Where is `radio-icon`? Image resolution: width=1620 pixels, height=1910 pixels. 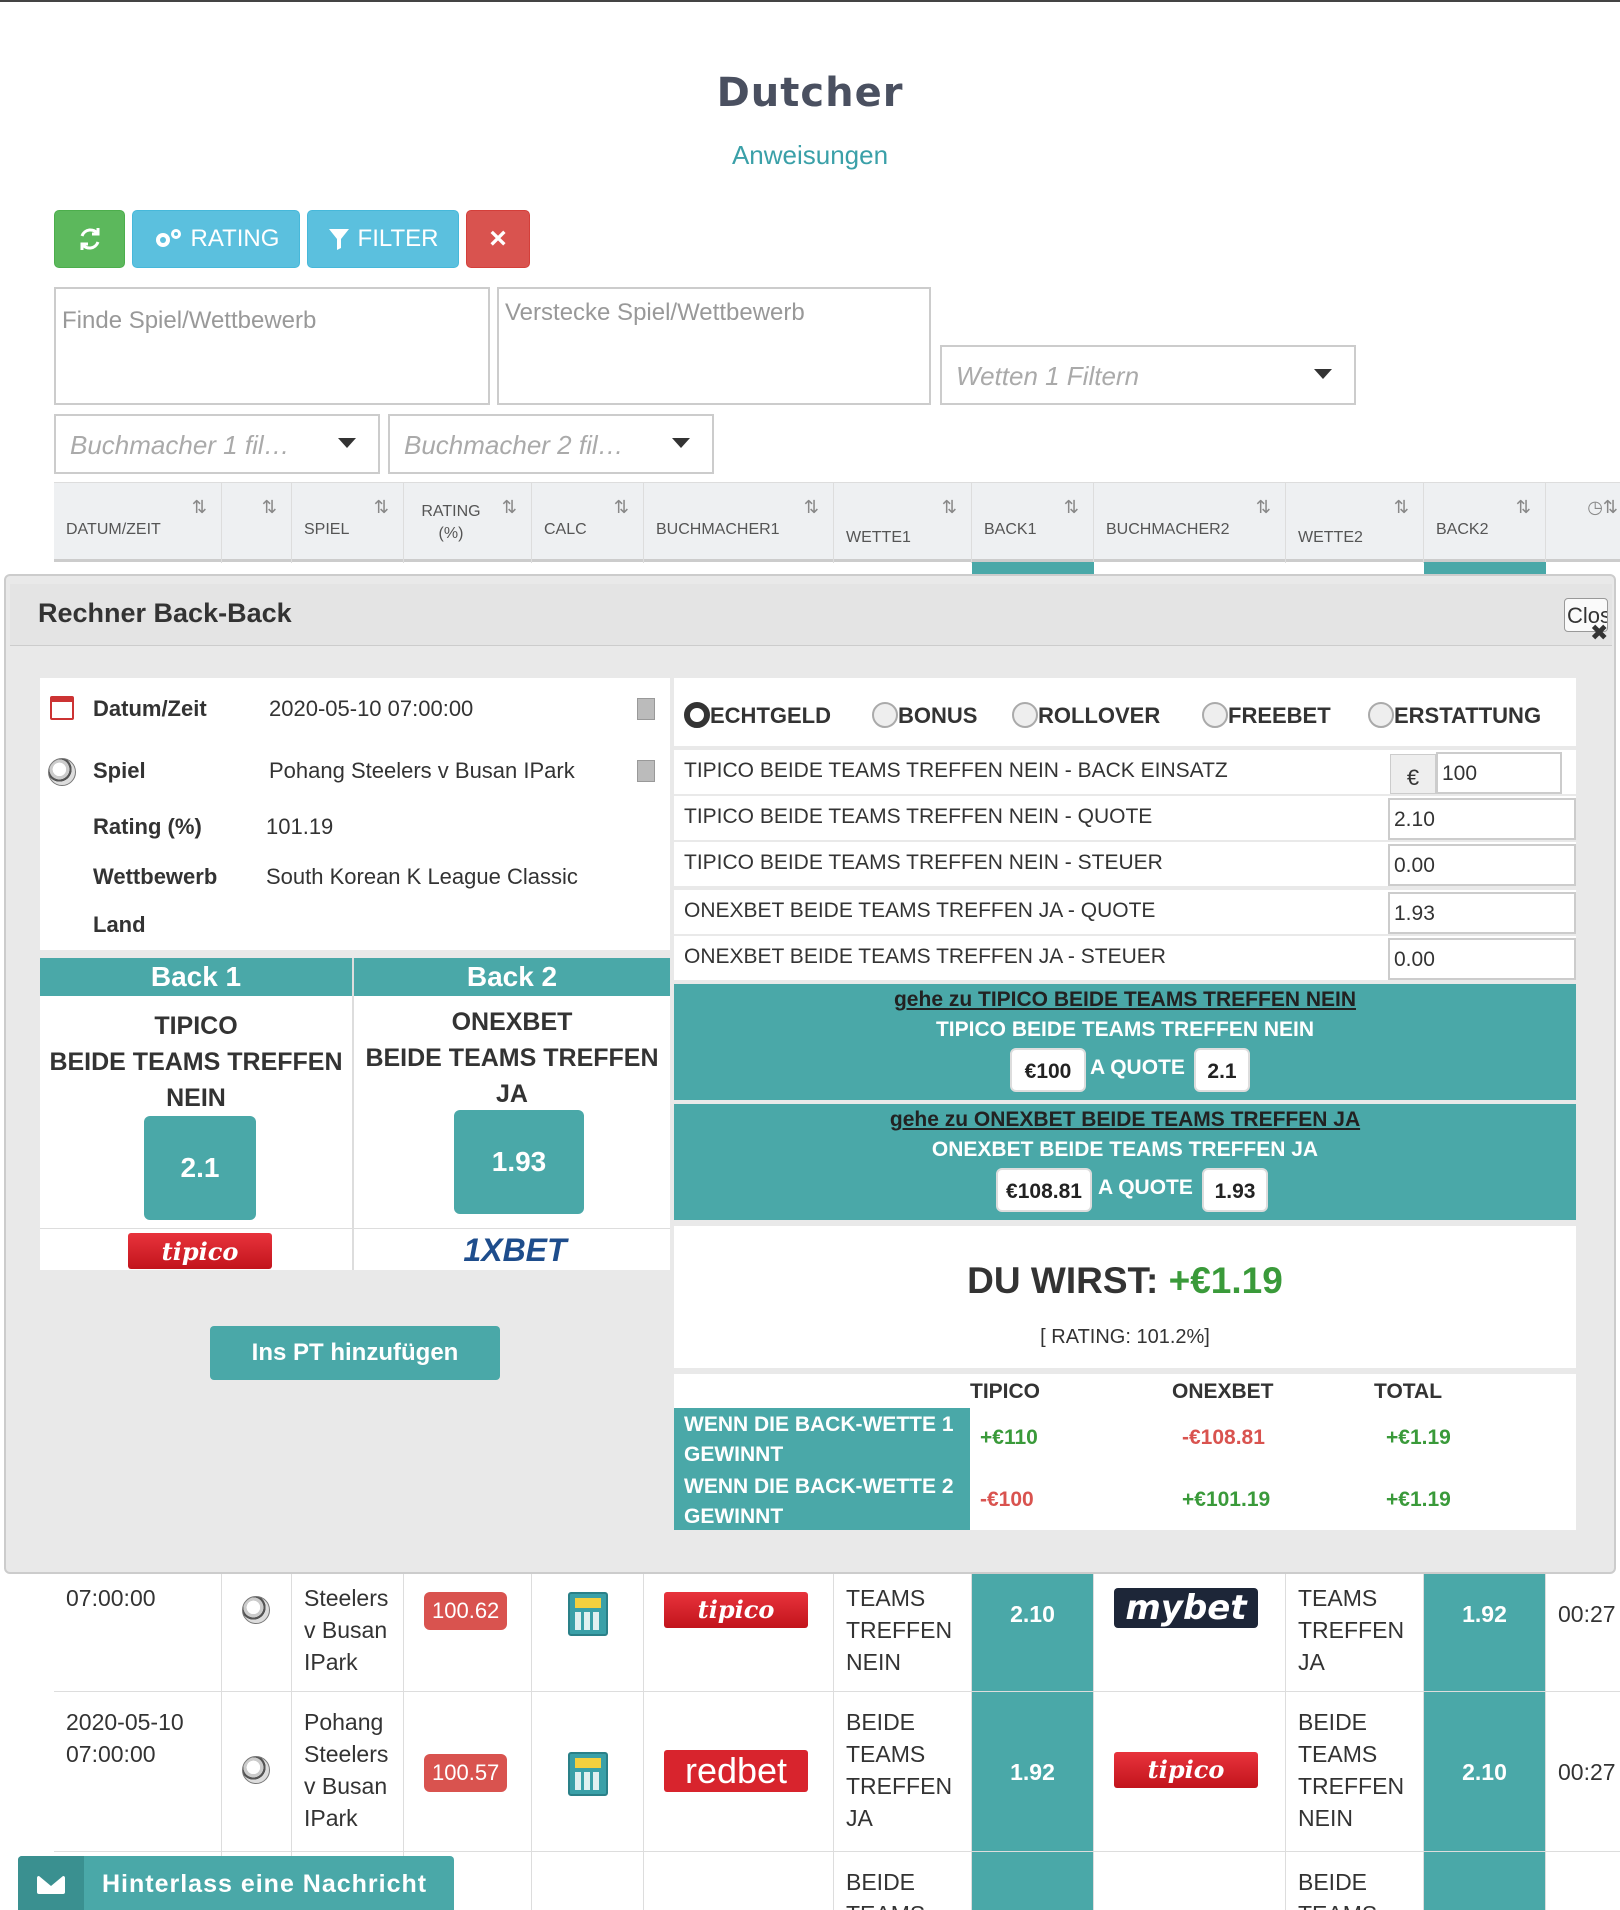
radio-icon is located at coordinates (1025, 715).